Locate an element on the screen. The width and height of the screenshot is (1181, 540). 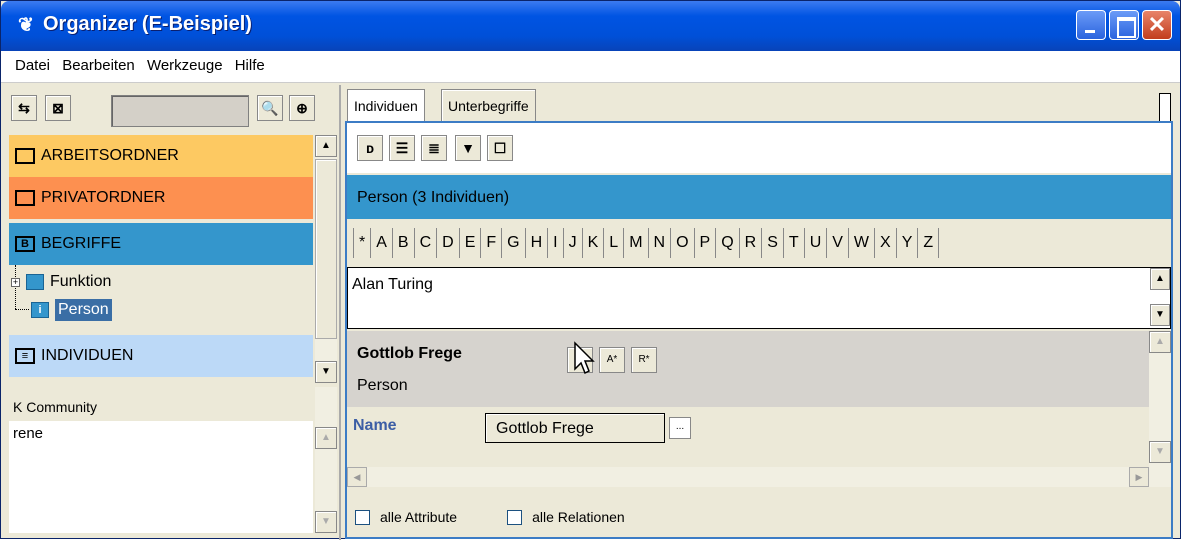
mouse-cursor-icon is located at coordinates (584, 358).